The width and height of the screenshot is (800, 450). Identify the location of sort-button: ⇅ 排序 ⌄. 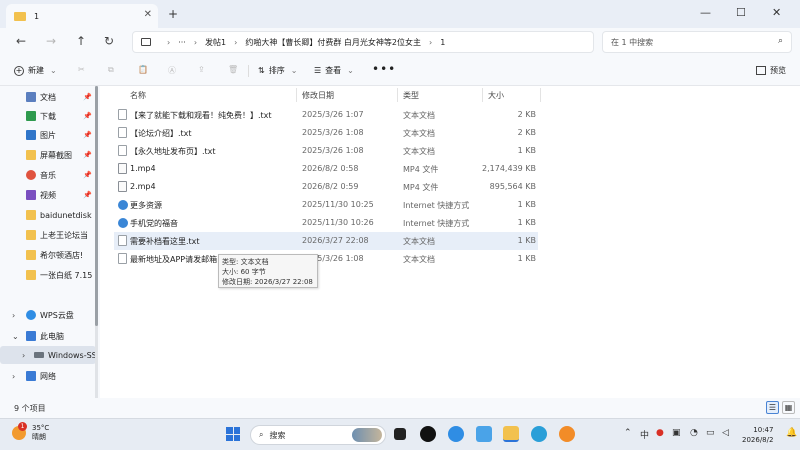
(277, 70).